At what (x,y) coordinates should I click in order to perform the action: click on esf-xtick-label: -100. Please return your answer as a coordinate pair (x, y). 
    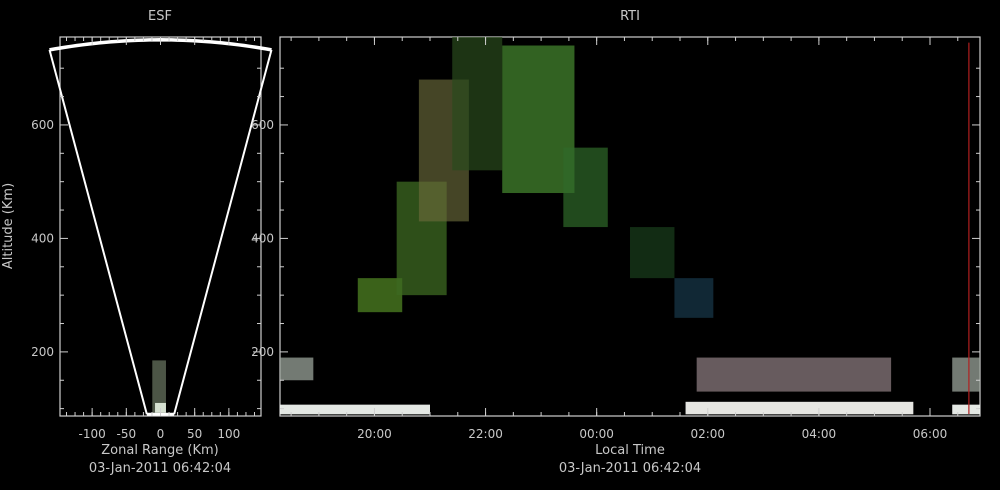
    Looking at the image, I should click on (92, 434).